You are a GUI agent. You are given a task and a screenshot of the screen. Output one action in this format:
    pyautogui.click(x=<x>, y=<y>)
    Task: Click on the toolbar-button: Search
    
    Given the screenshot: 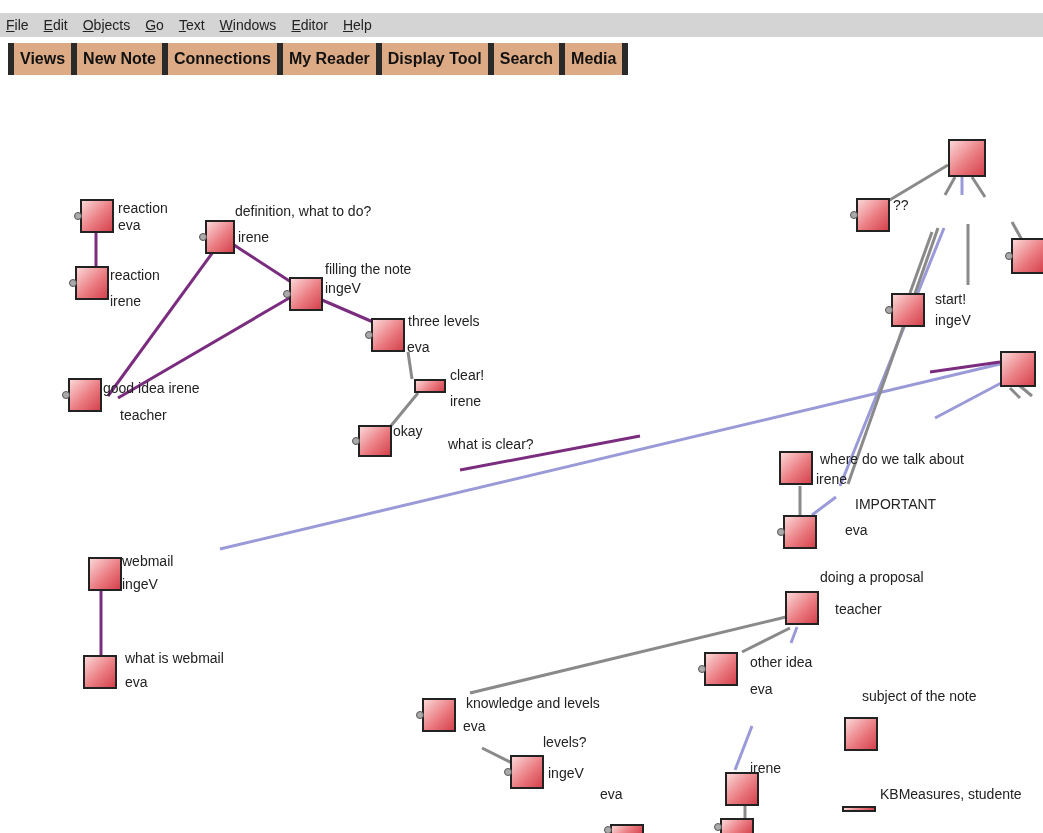 What is the action you would take?
    pyautogui.click(x=523, y=59)
    